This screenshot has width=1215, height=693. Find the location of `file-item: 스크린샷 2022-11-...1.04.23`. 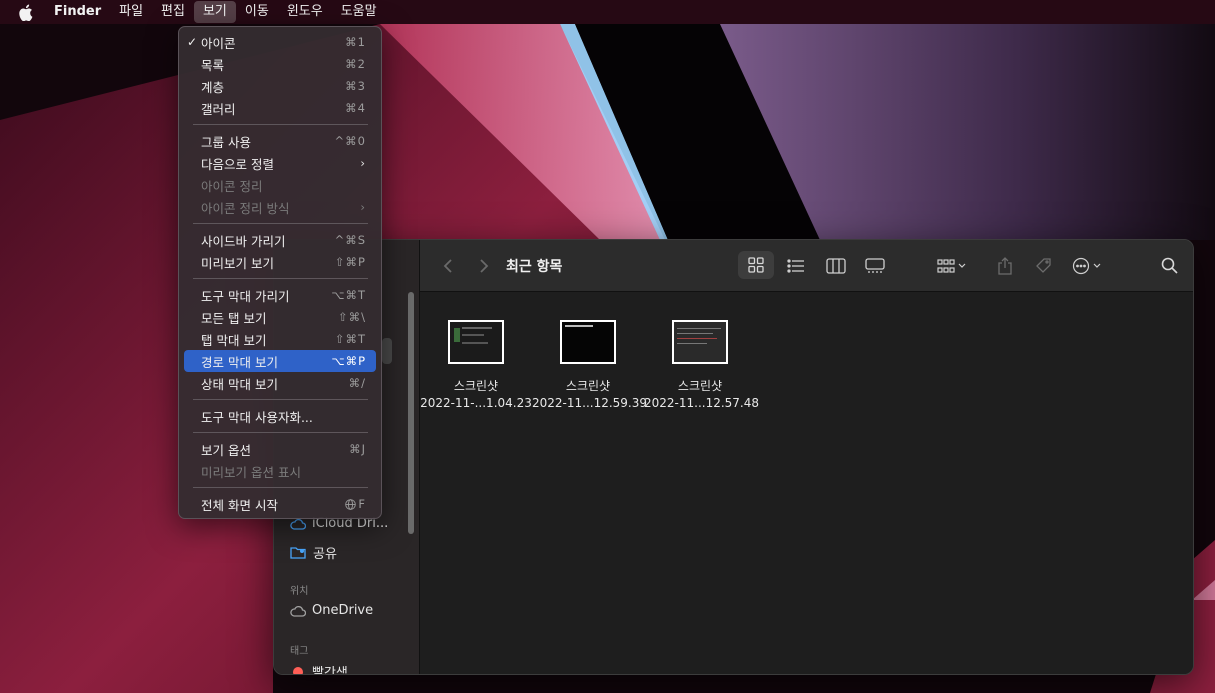

file-item: 스크린샷 2022-11-...1.04.23 is located at coordinates (476, 366).